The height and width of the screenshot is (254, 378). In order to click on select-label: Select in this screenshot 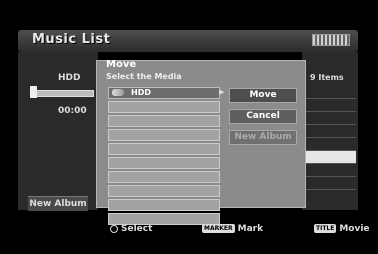, I will do `click(137, 229)`.